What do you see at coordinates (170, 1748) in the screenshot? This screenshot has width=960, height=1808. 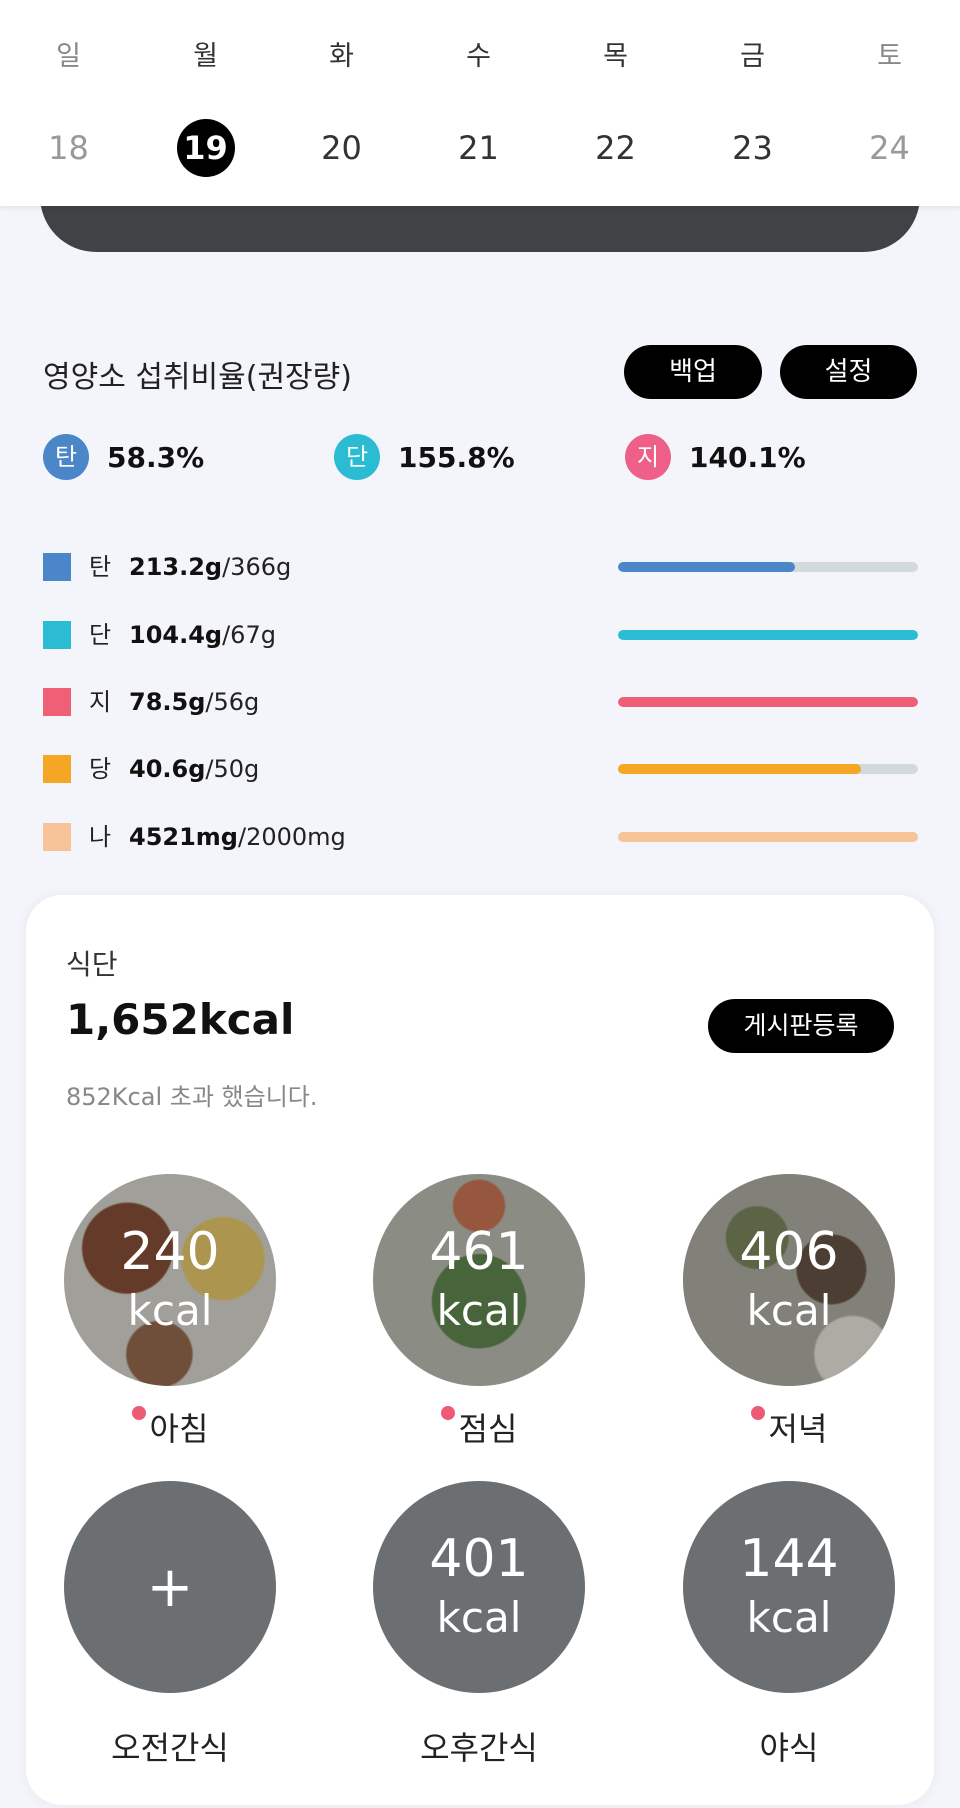 I see `meal-name: 오전간식` at bounding box center [170, 1748].